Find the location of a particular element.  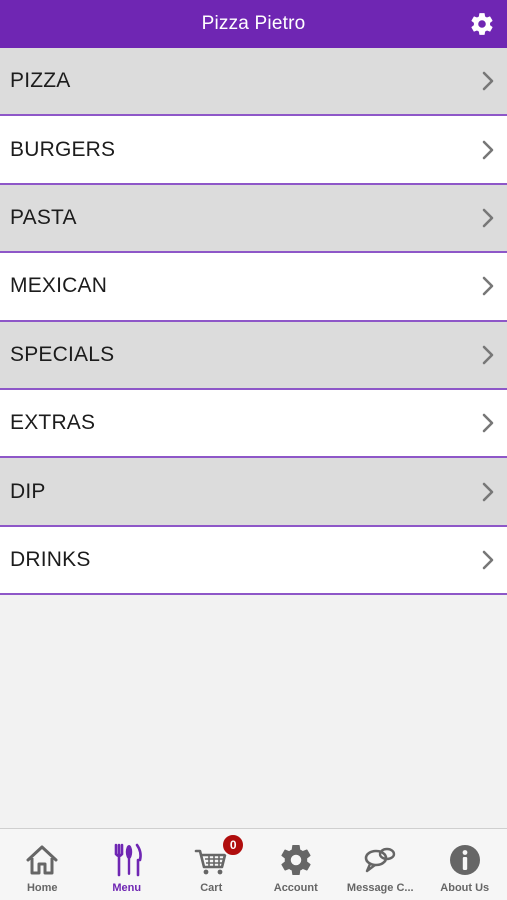

category-drinks: DRINKS is located at coordinates (253, 561).